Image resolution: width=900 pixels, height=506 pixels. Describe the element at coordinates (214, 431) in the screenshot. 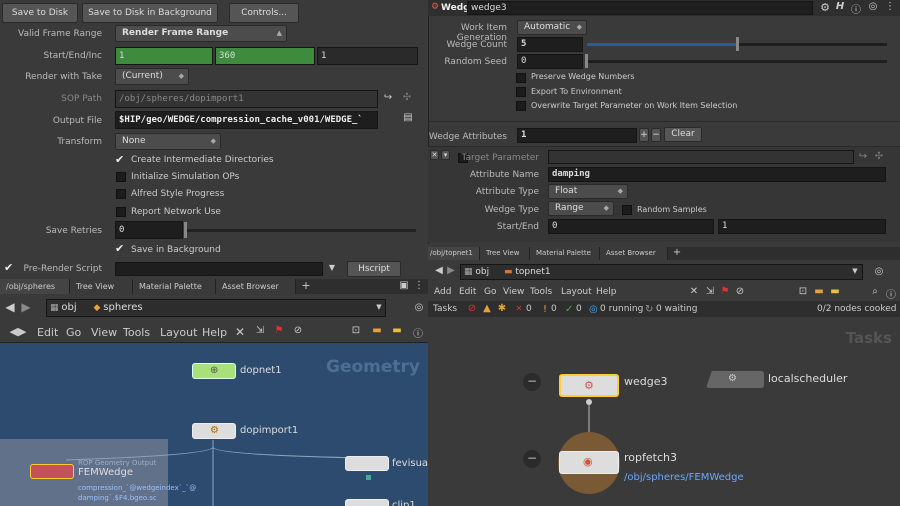

I see `dopimport-node: ⚙` at that location.